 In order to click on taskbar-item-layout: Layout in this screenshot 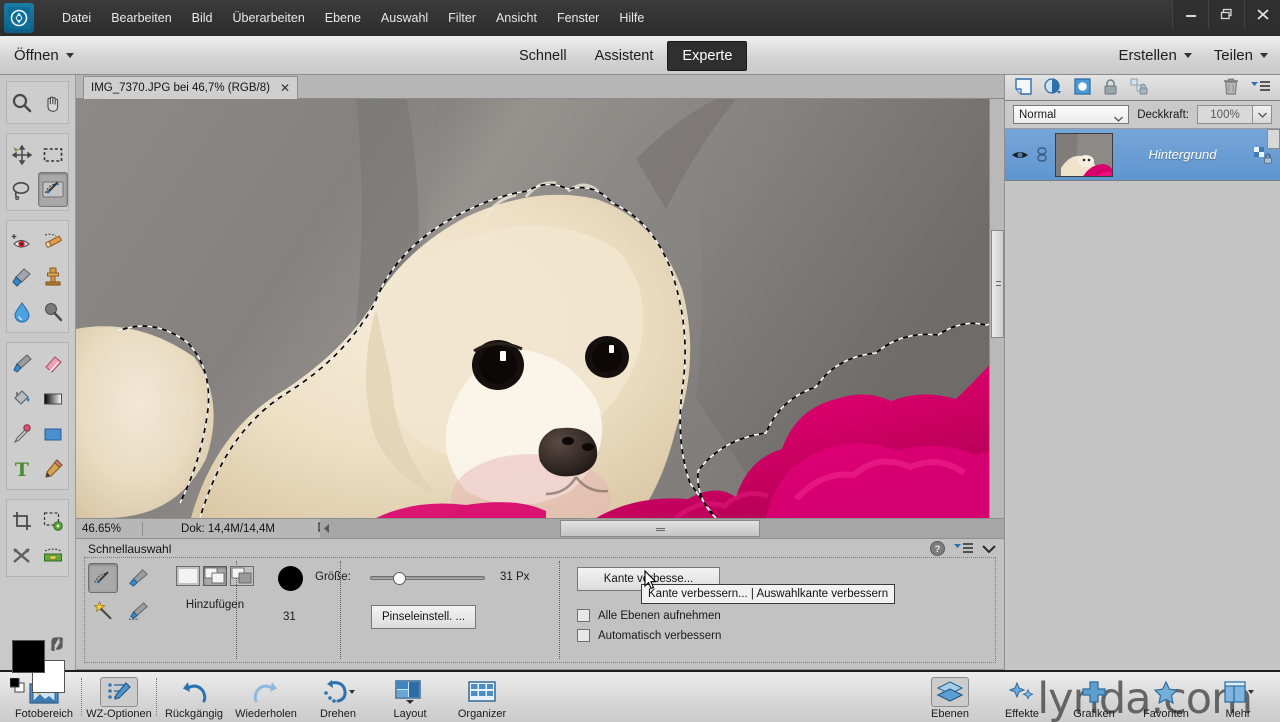, I will do `click(410, 697)`.